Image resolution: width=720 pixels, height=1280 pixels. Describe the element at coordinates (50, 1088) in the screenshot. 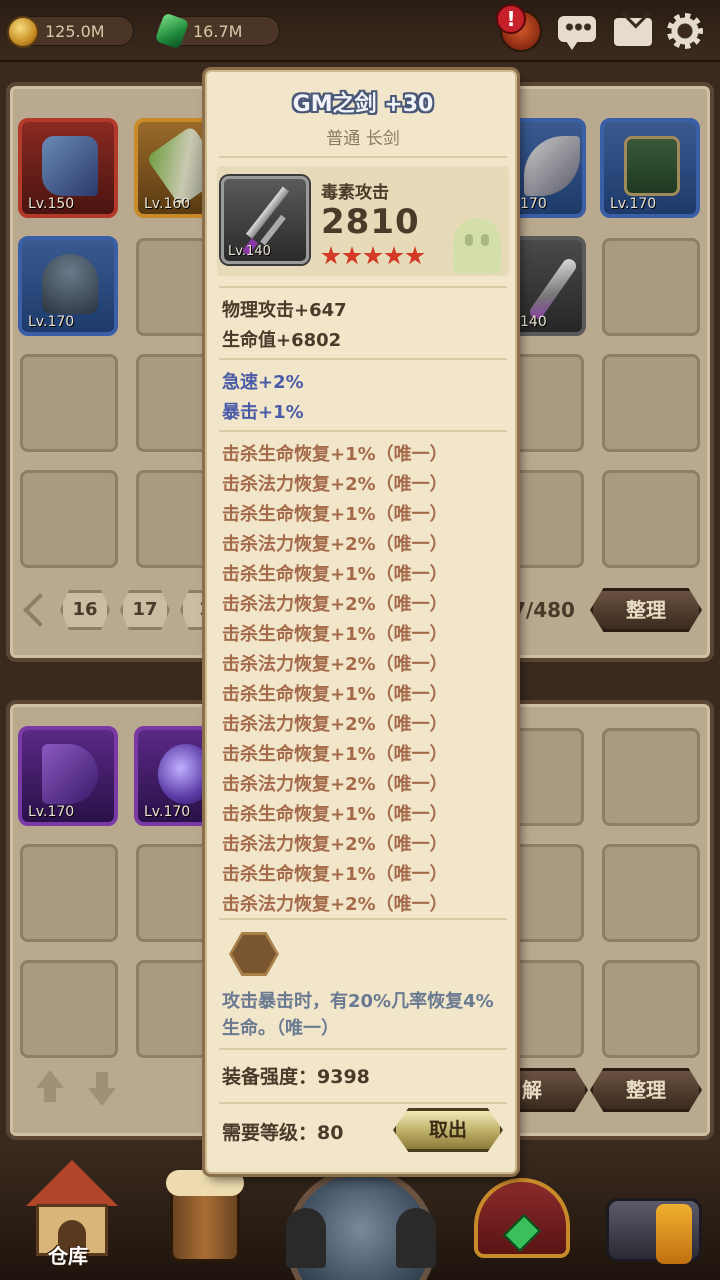

I see `scroll-up-icon` at that location.